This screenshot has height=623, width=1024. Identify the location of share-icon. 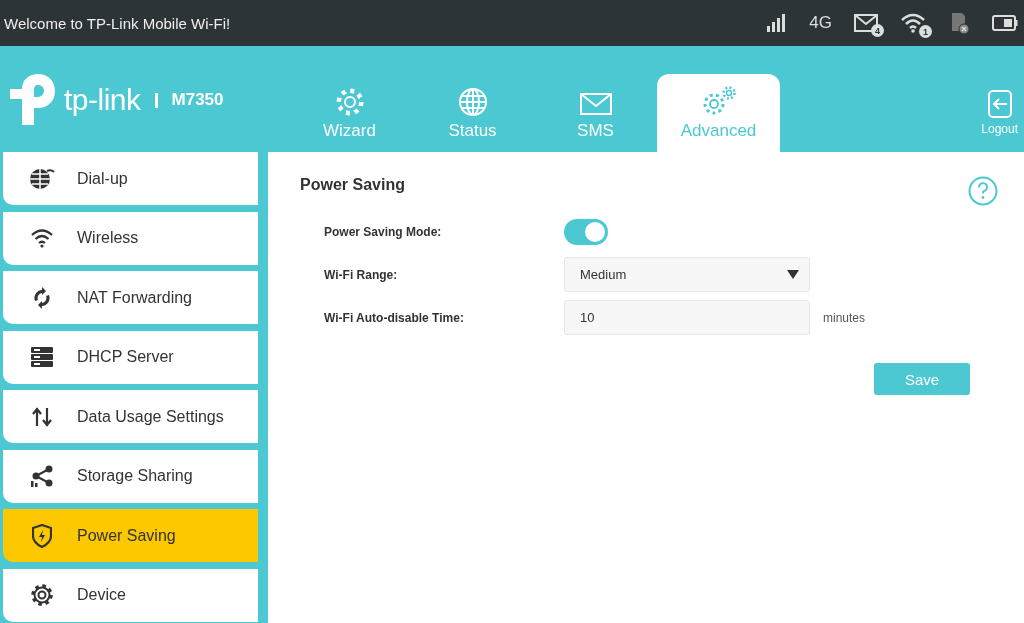
(42, 476).